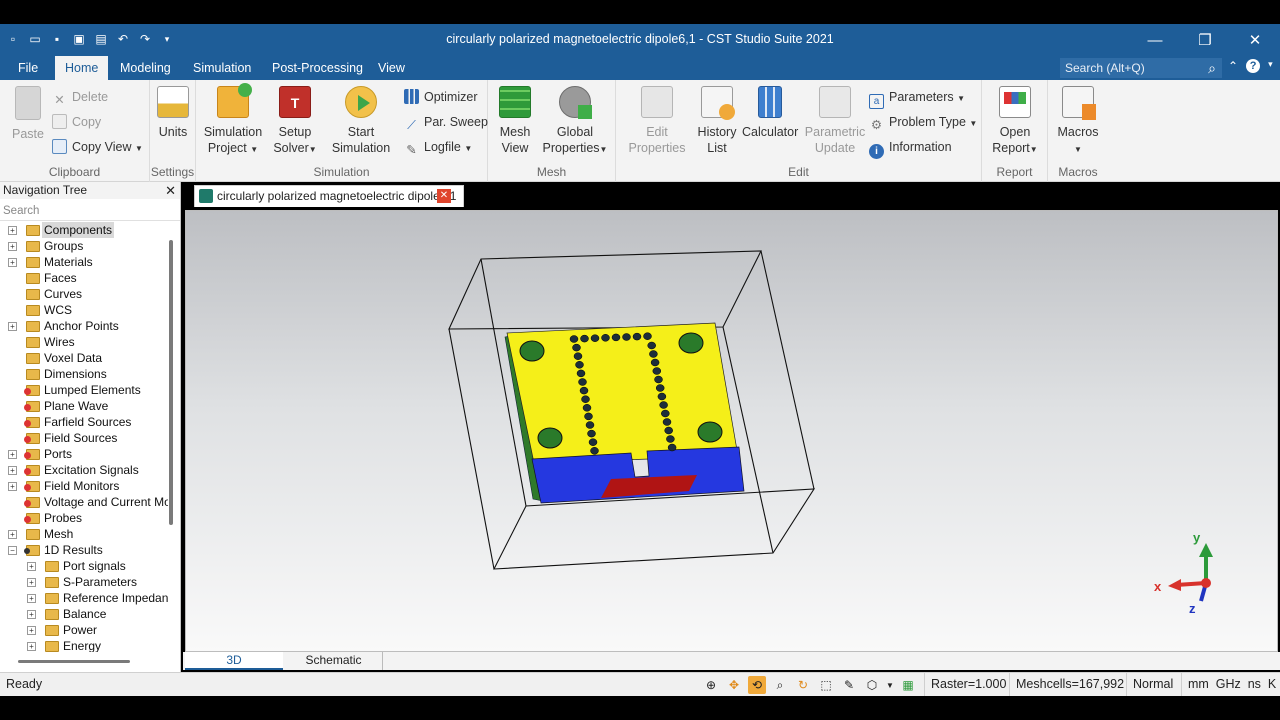  What do you see at coordinates (361, 121) in the screenshot?
I see `start-simulation-button: Start Simulation` at bounding box center [361, 121].